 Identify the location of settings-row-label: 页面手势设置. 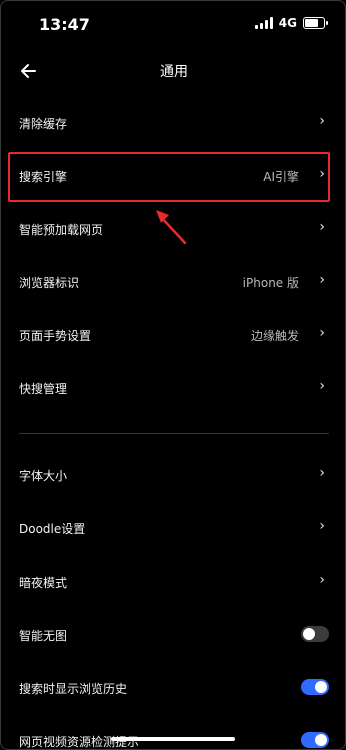
(55, 336).